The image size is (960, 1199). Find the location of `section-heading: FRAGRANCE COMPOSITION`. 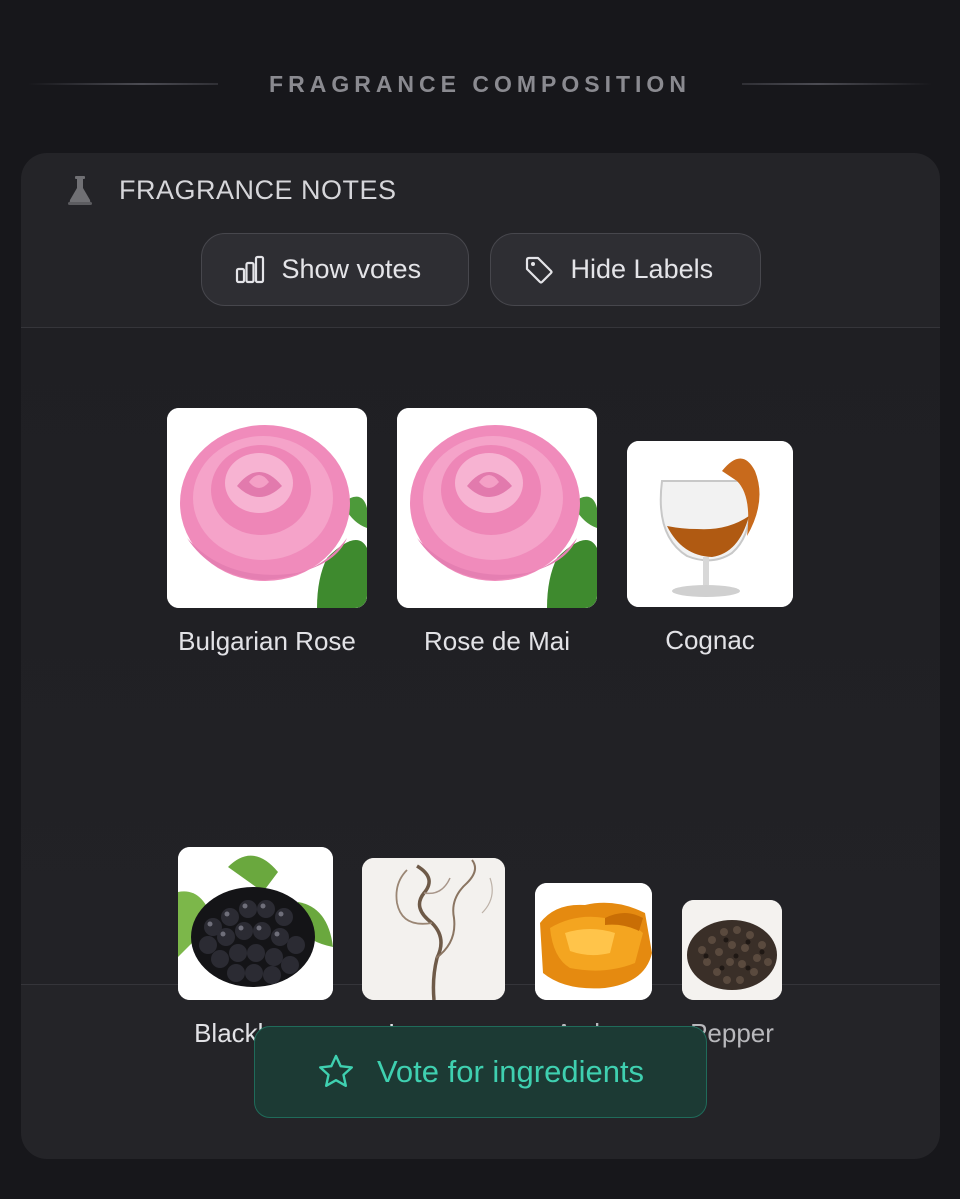

section-heading: FRAGRANCE COMPOSITION is located at coordinates (480, 84).